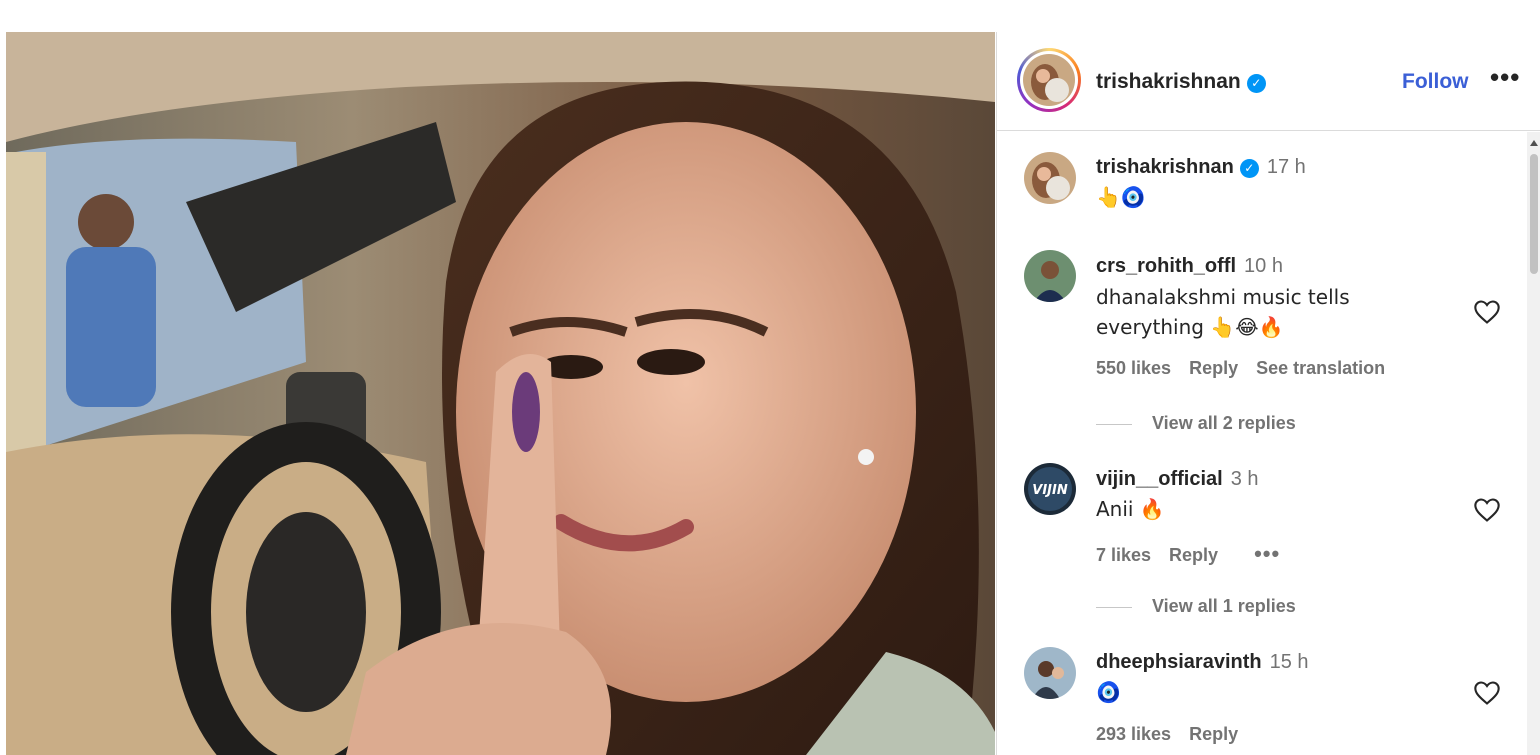 The width and height of the screenshot is (1540, 755). I want to click on comment-meta: 7 likes Reply •••, so click(1197, 554).